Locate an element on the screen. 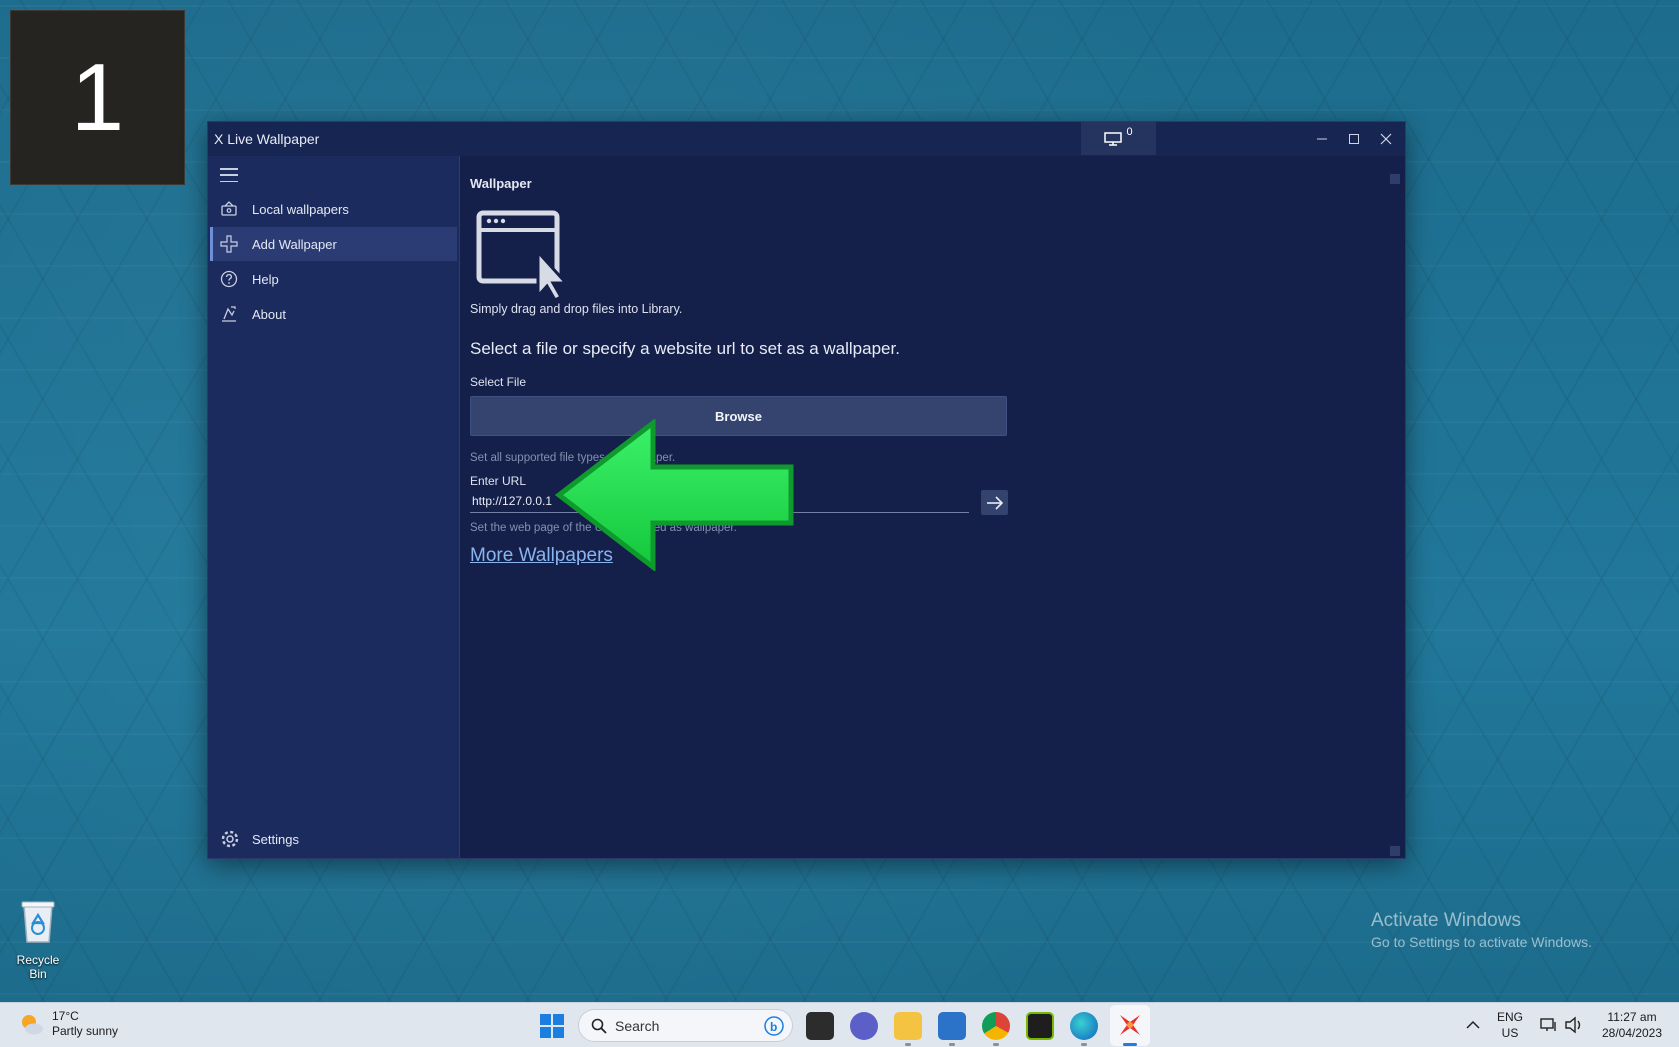  sidebar-item-add-wallpaper: Add Wallpaper is located at coordinates (333, 244).